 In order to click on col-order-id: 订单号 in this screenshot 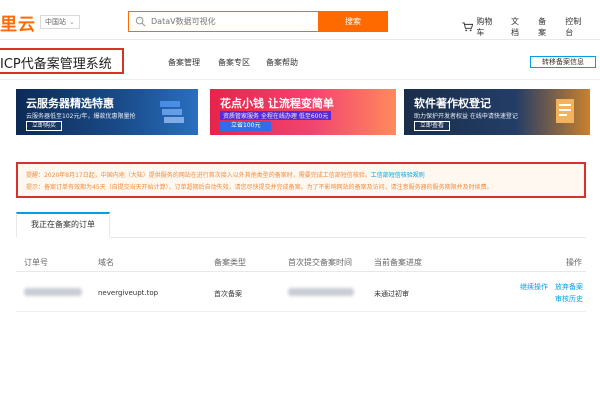, I will do `click(36, 262)`.